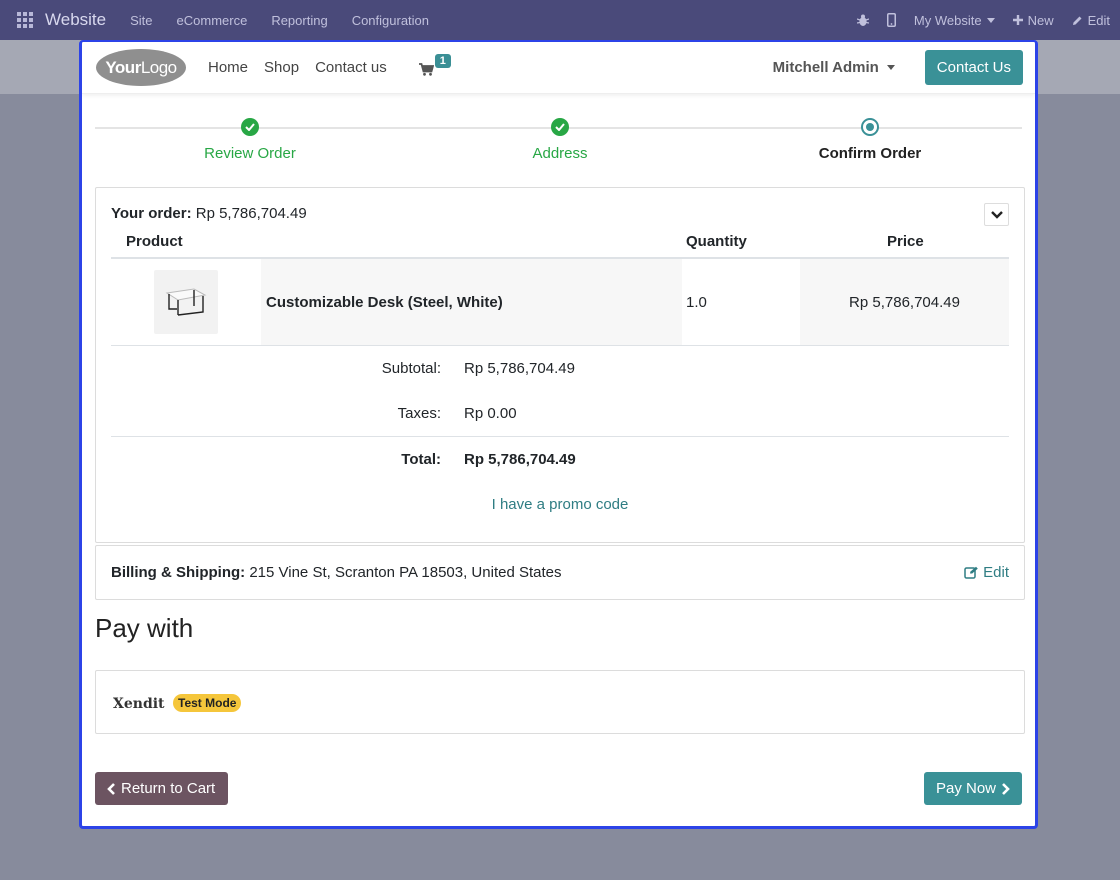 The height and width of the screenshot is (880, 1120). Describe the element at coordinates (75, 20) in the screenshot. I see `app-name: Website` at that location.